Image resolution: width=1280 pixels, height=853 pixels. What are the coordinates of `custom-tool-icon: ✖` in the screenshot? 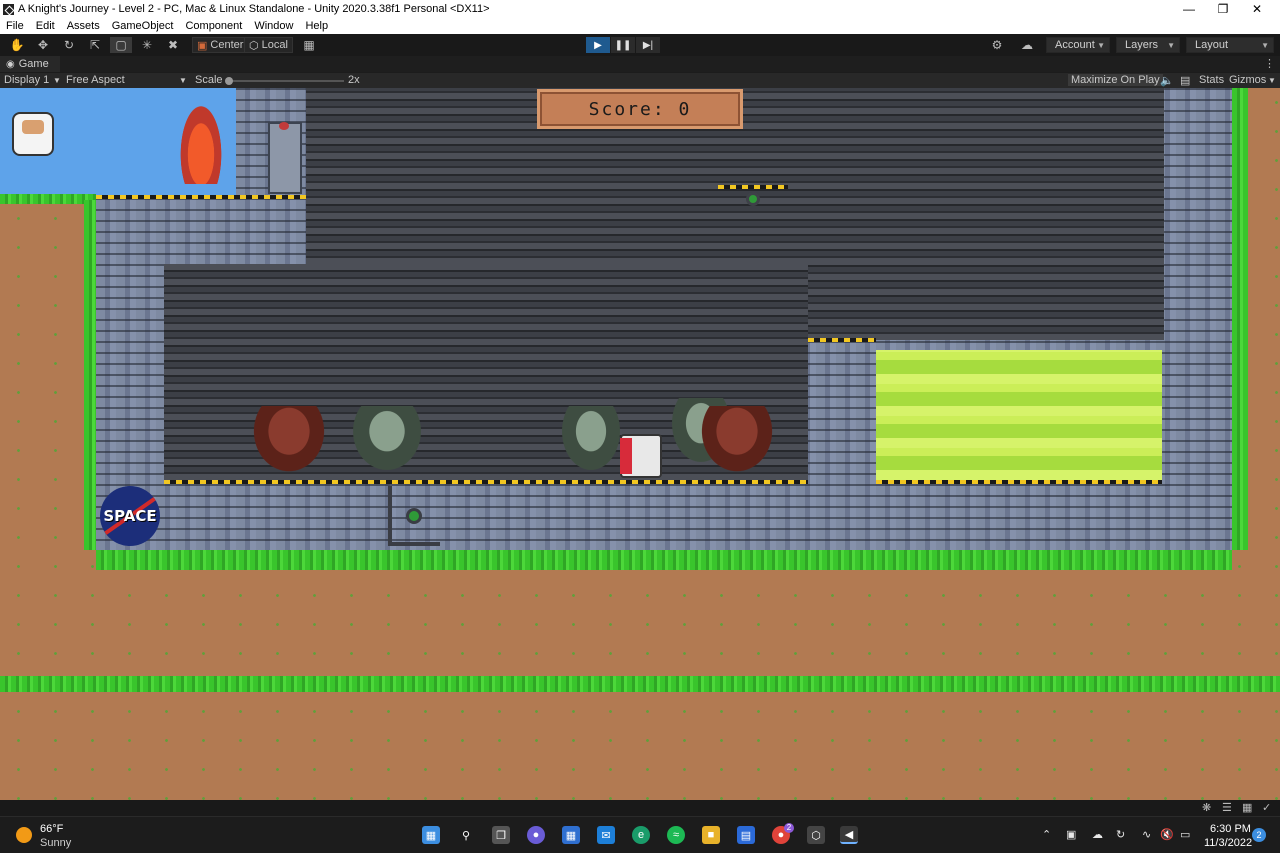 It's located at (173, 45).